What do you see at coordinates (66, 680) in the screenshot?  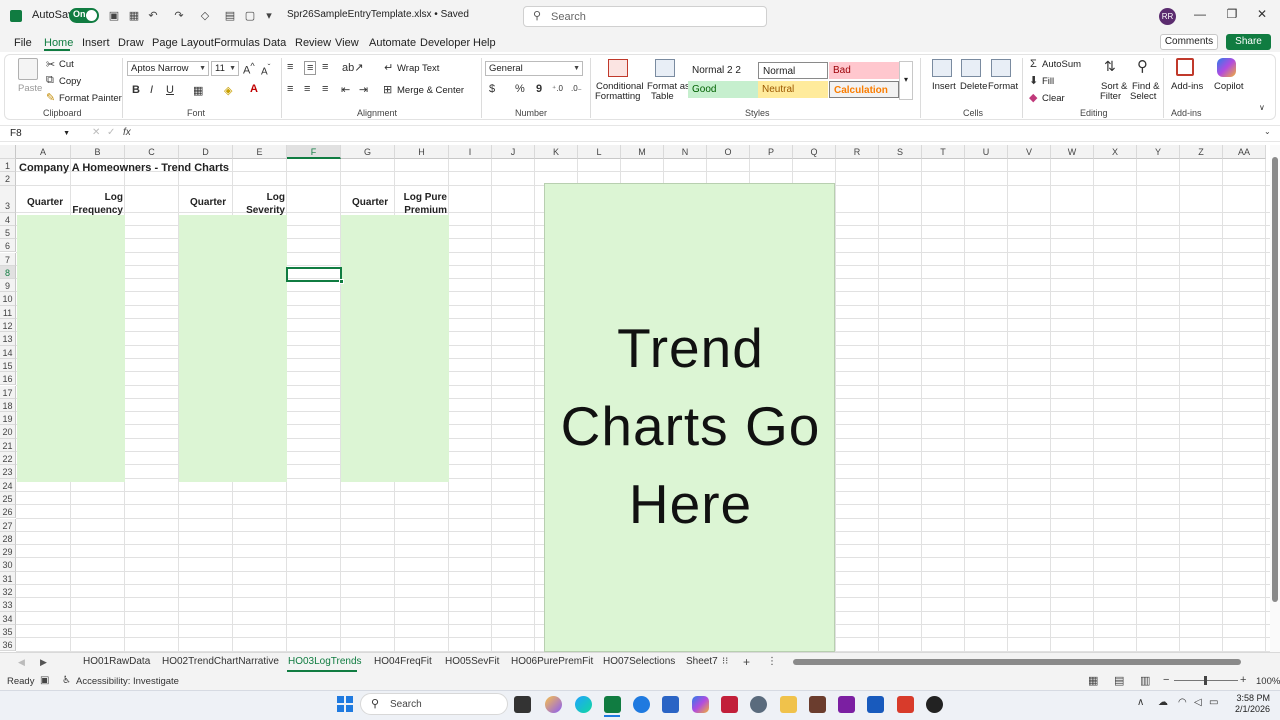 I see `accessibility-icon: ♿` at bounding box center [66, 680].